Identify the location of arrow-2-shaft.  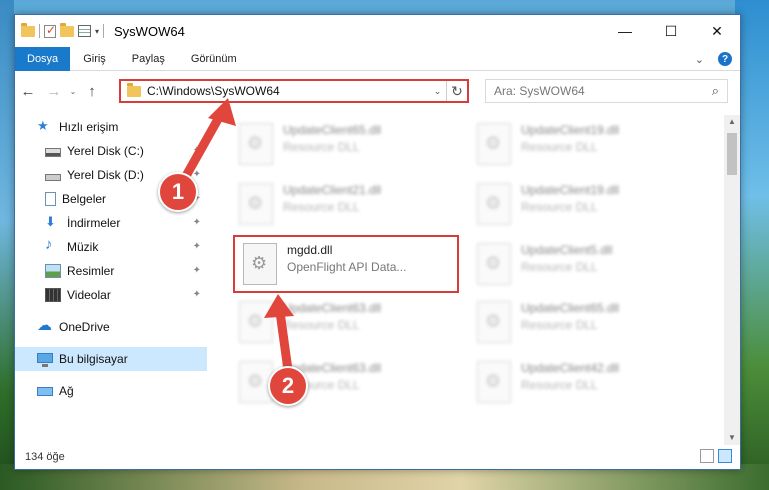
(284, 341).